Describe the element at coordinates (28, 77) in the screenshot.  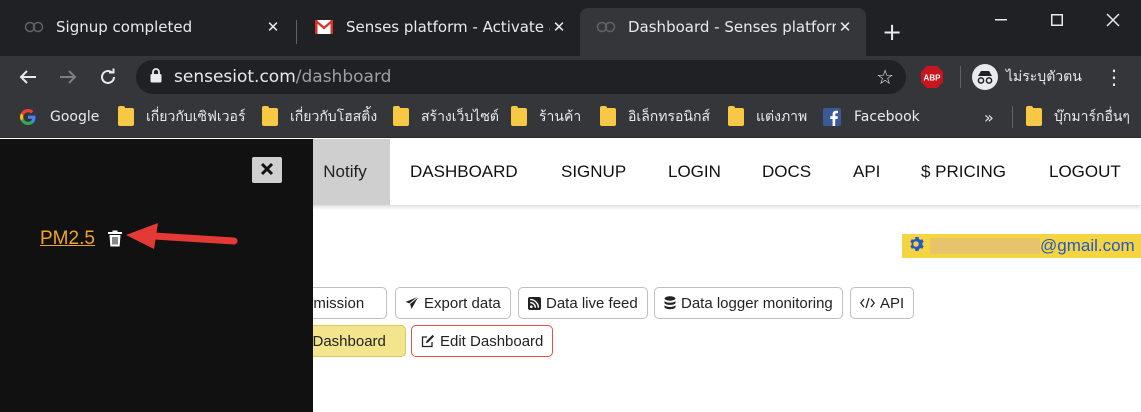
I see `back-button` at that location.